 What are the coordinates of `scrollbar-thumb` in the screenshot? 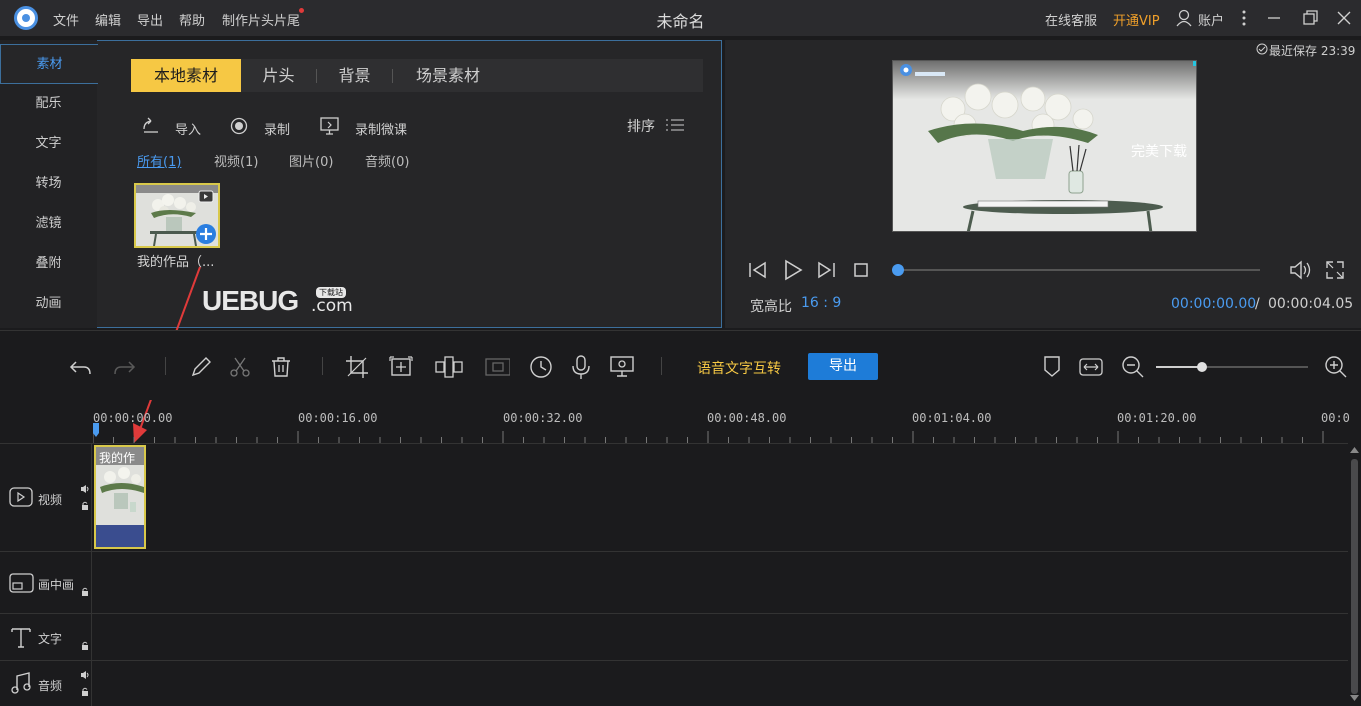 It's located at (1354, 576).